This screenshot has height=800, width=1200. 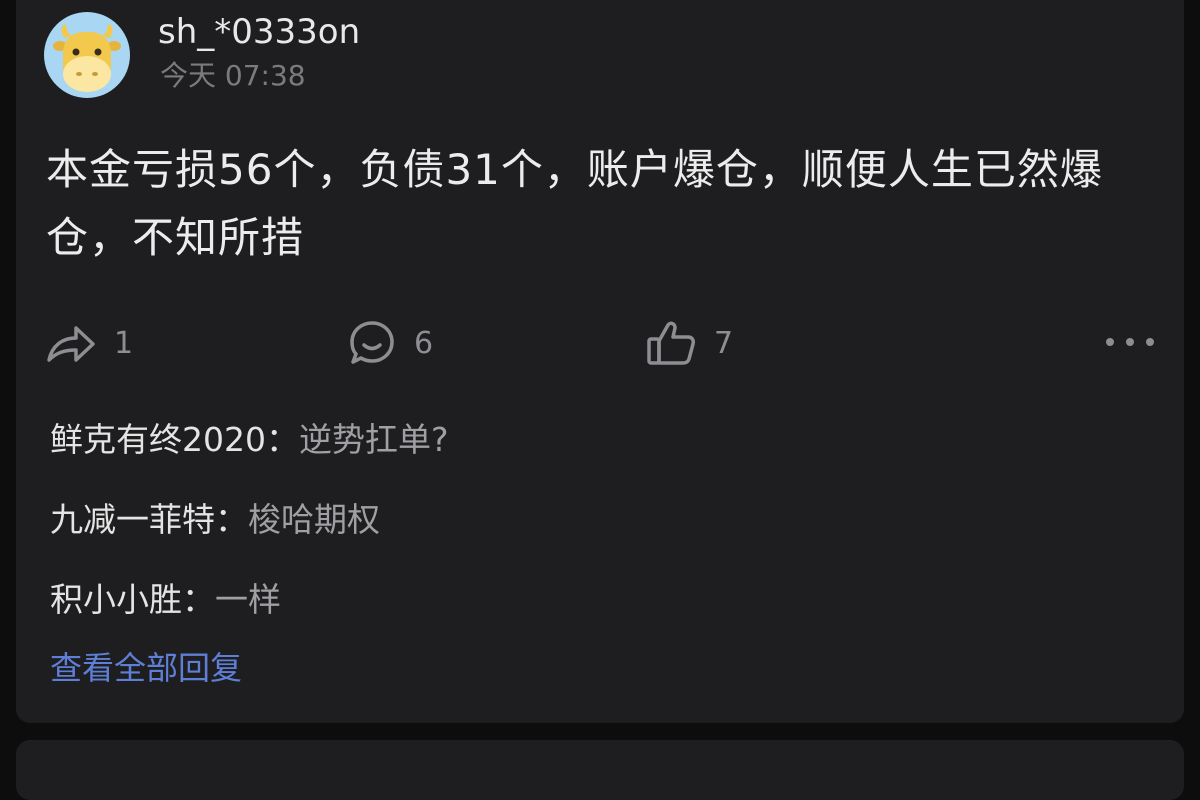 I want to click on more-button, so click(x=1130, y=342).